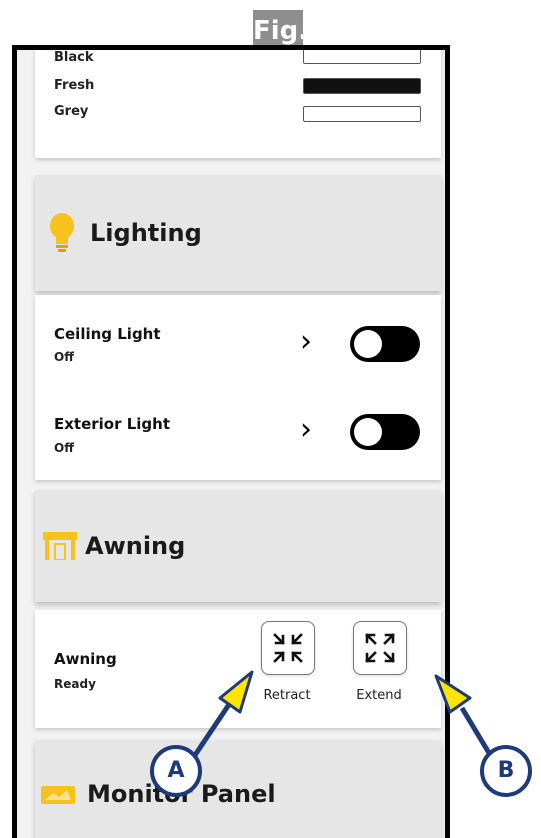 This screenshot has width=541, height=838. What do you see at coordinates (85, 659) in the screenshot?
I see `awning-row-title: Awning` at bounding box center [85, 659].